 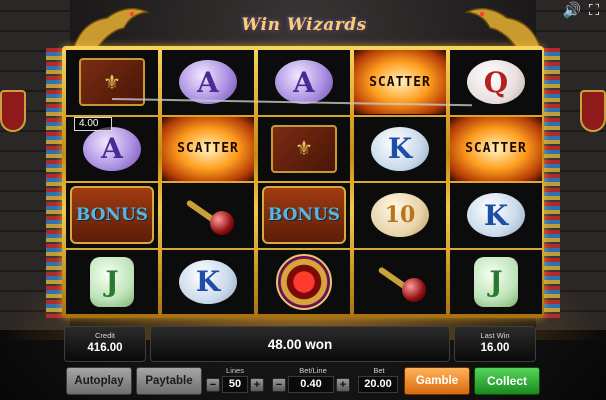 I want to click on symbol-10-icon: 10, so click(x=400, y=215).